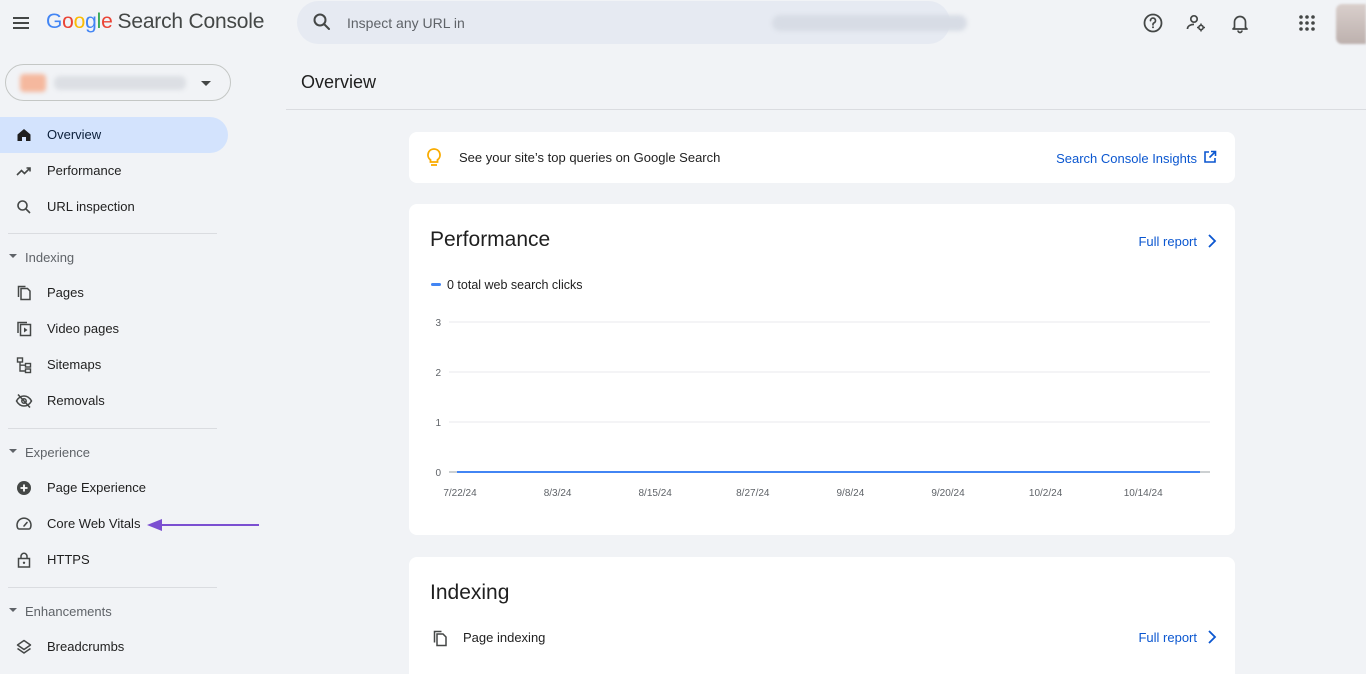 The width and height of the screenshot is (1366, 674). Describe the element at coordinates (948, 493) in the screenshot. I see `x-tick-label: 9/20/24` at that location.